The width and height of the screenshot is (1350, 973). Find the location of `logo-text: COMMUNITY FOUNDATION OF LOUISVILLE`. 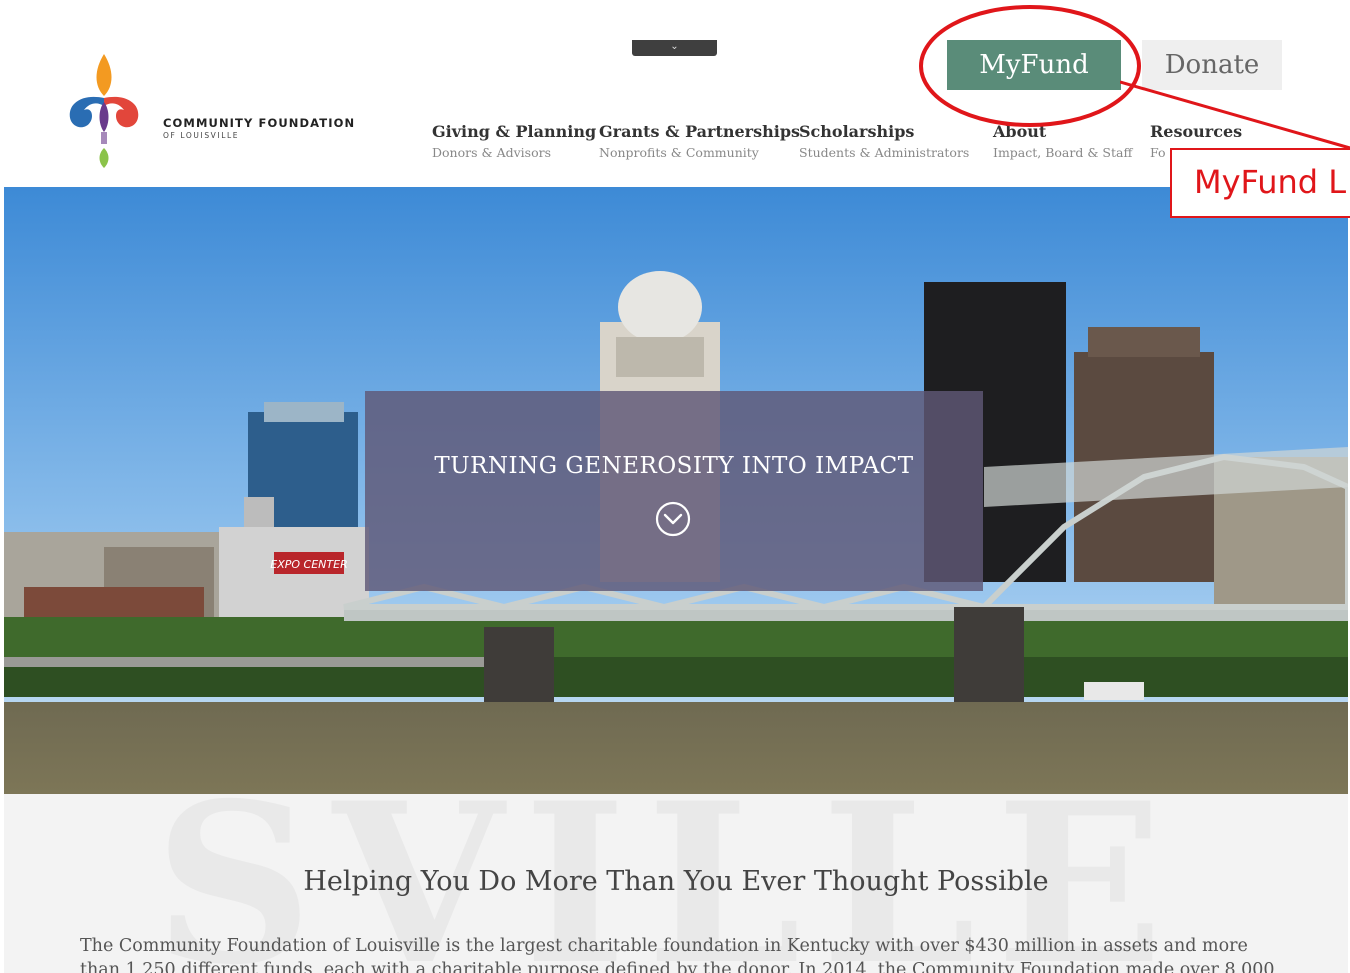

logo-text: COMMUNITY FOUNDATION OF LOUISVILLE is located at coordinates (259, 128).